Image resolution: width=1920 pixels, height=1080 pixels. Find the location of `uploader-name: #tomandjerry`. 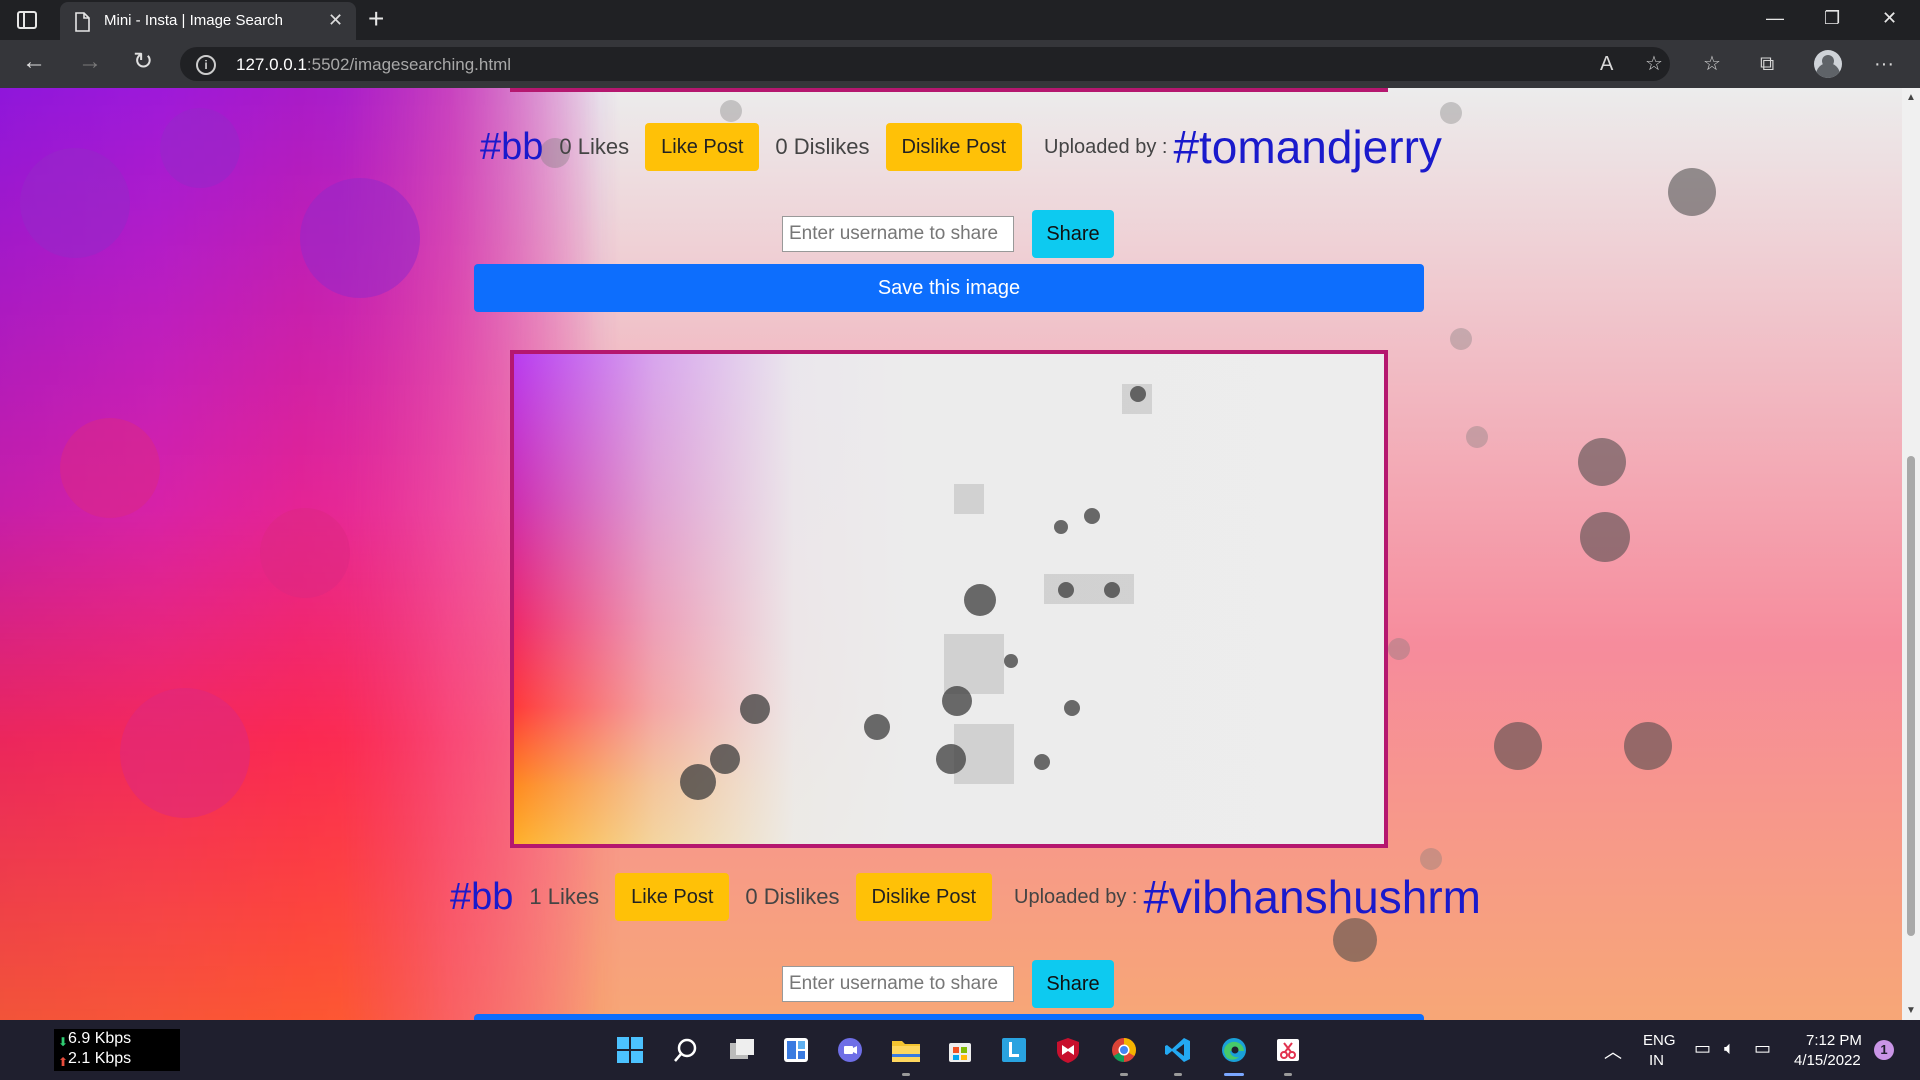

uploader-name: #tomandjerry is located at coordinates (1307, 147).